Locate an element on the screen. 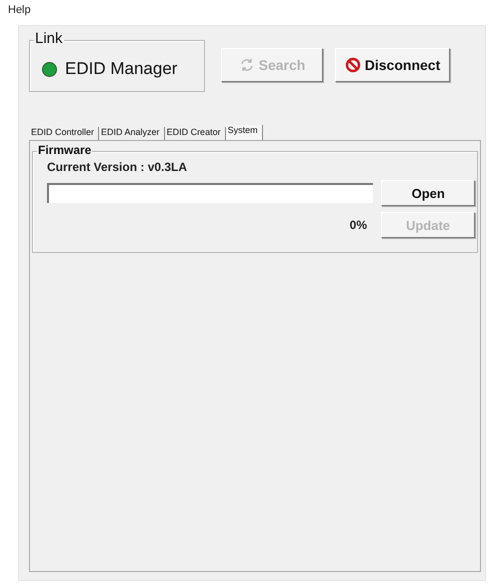 This screenshot has width=496, height=587. prohibited-icon is located at coordinates (352, 65).